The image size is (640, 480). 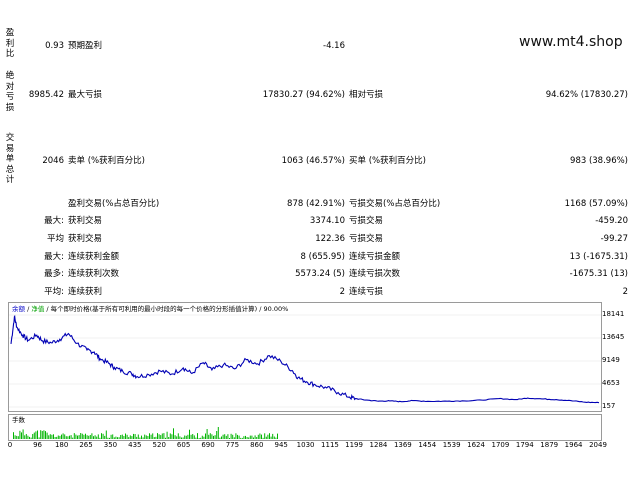 What do you see at coordinates (599, 161) in the screenshot?
I see `long-positions-value: 983 (38.96%)` at bounding box center [599, 161].